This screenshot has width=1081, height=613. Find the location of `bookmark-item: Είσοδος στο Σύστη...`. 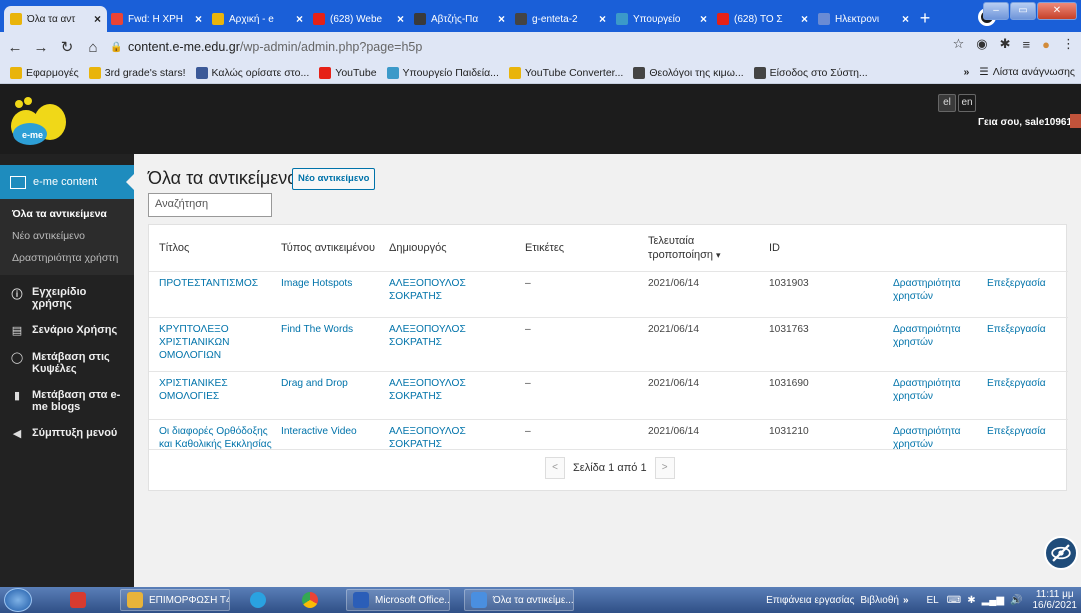

bookmark-item: Είσοδος στο Σύστη... is located at coordinates (810, 72).